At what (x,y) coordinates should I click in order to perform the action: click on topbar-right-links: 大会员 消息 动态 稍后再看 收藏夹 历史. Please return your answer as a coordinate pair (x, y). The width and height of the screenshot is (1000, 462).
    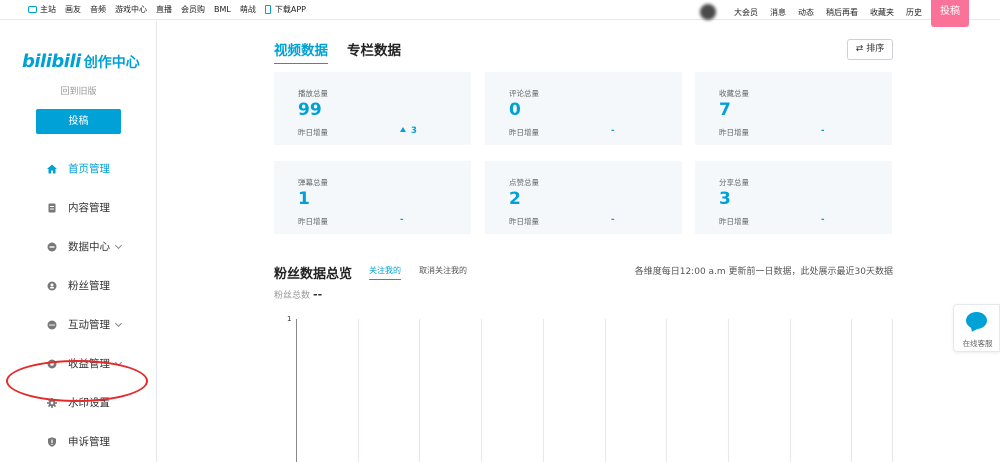
    Looking at the image, I should click on (811, 12).